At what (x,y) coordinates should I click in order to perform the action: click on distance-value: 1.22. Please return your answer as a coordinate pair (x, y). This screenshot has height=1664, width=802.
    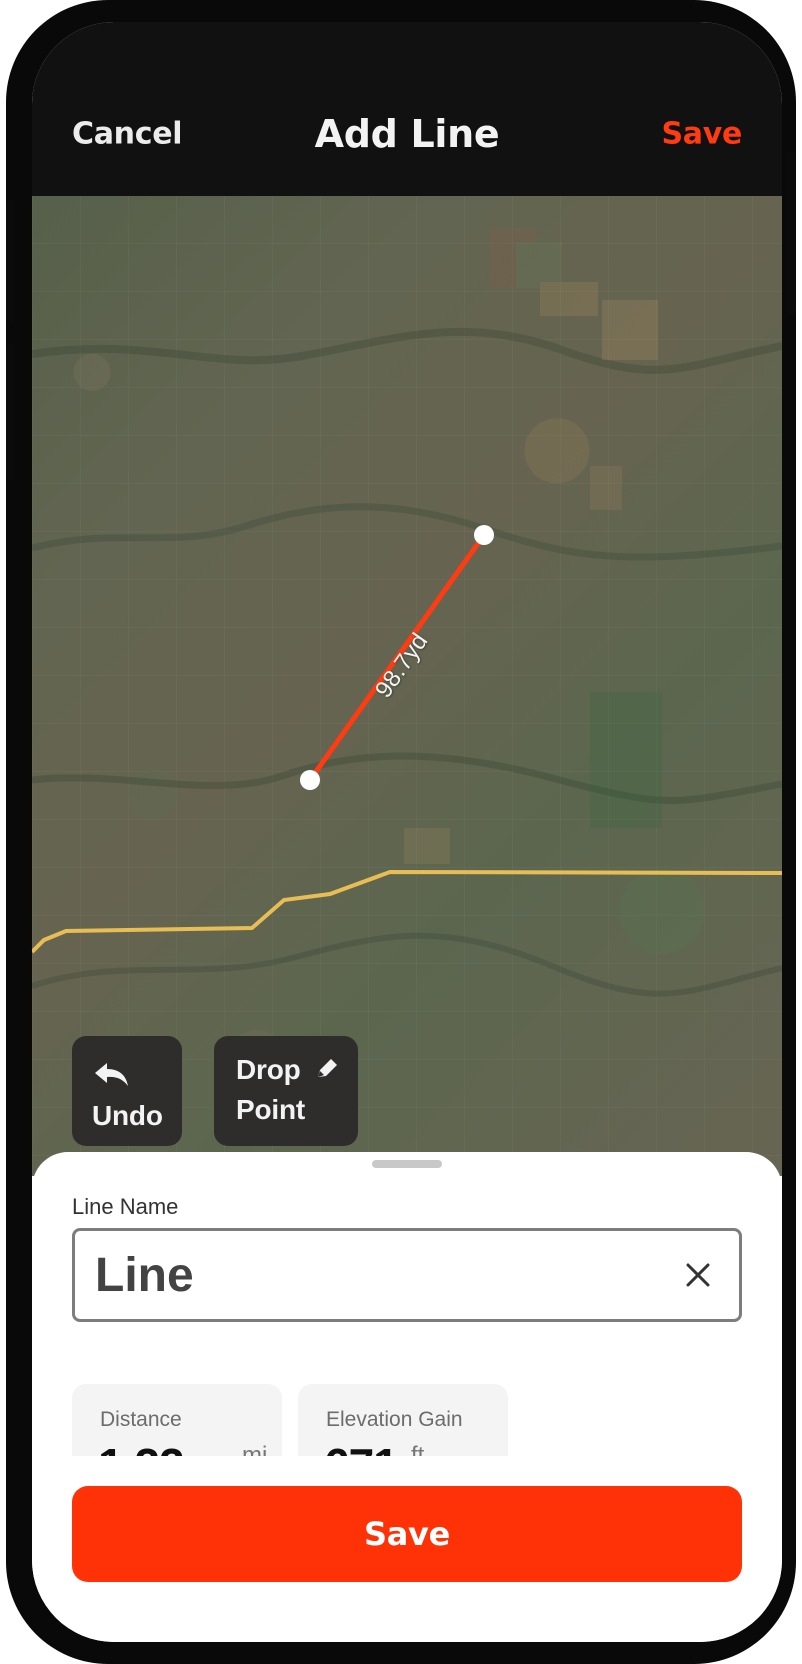
    Looking at the image, I should click on (141, 1447).